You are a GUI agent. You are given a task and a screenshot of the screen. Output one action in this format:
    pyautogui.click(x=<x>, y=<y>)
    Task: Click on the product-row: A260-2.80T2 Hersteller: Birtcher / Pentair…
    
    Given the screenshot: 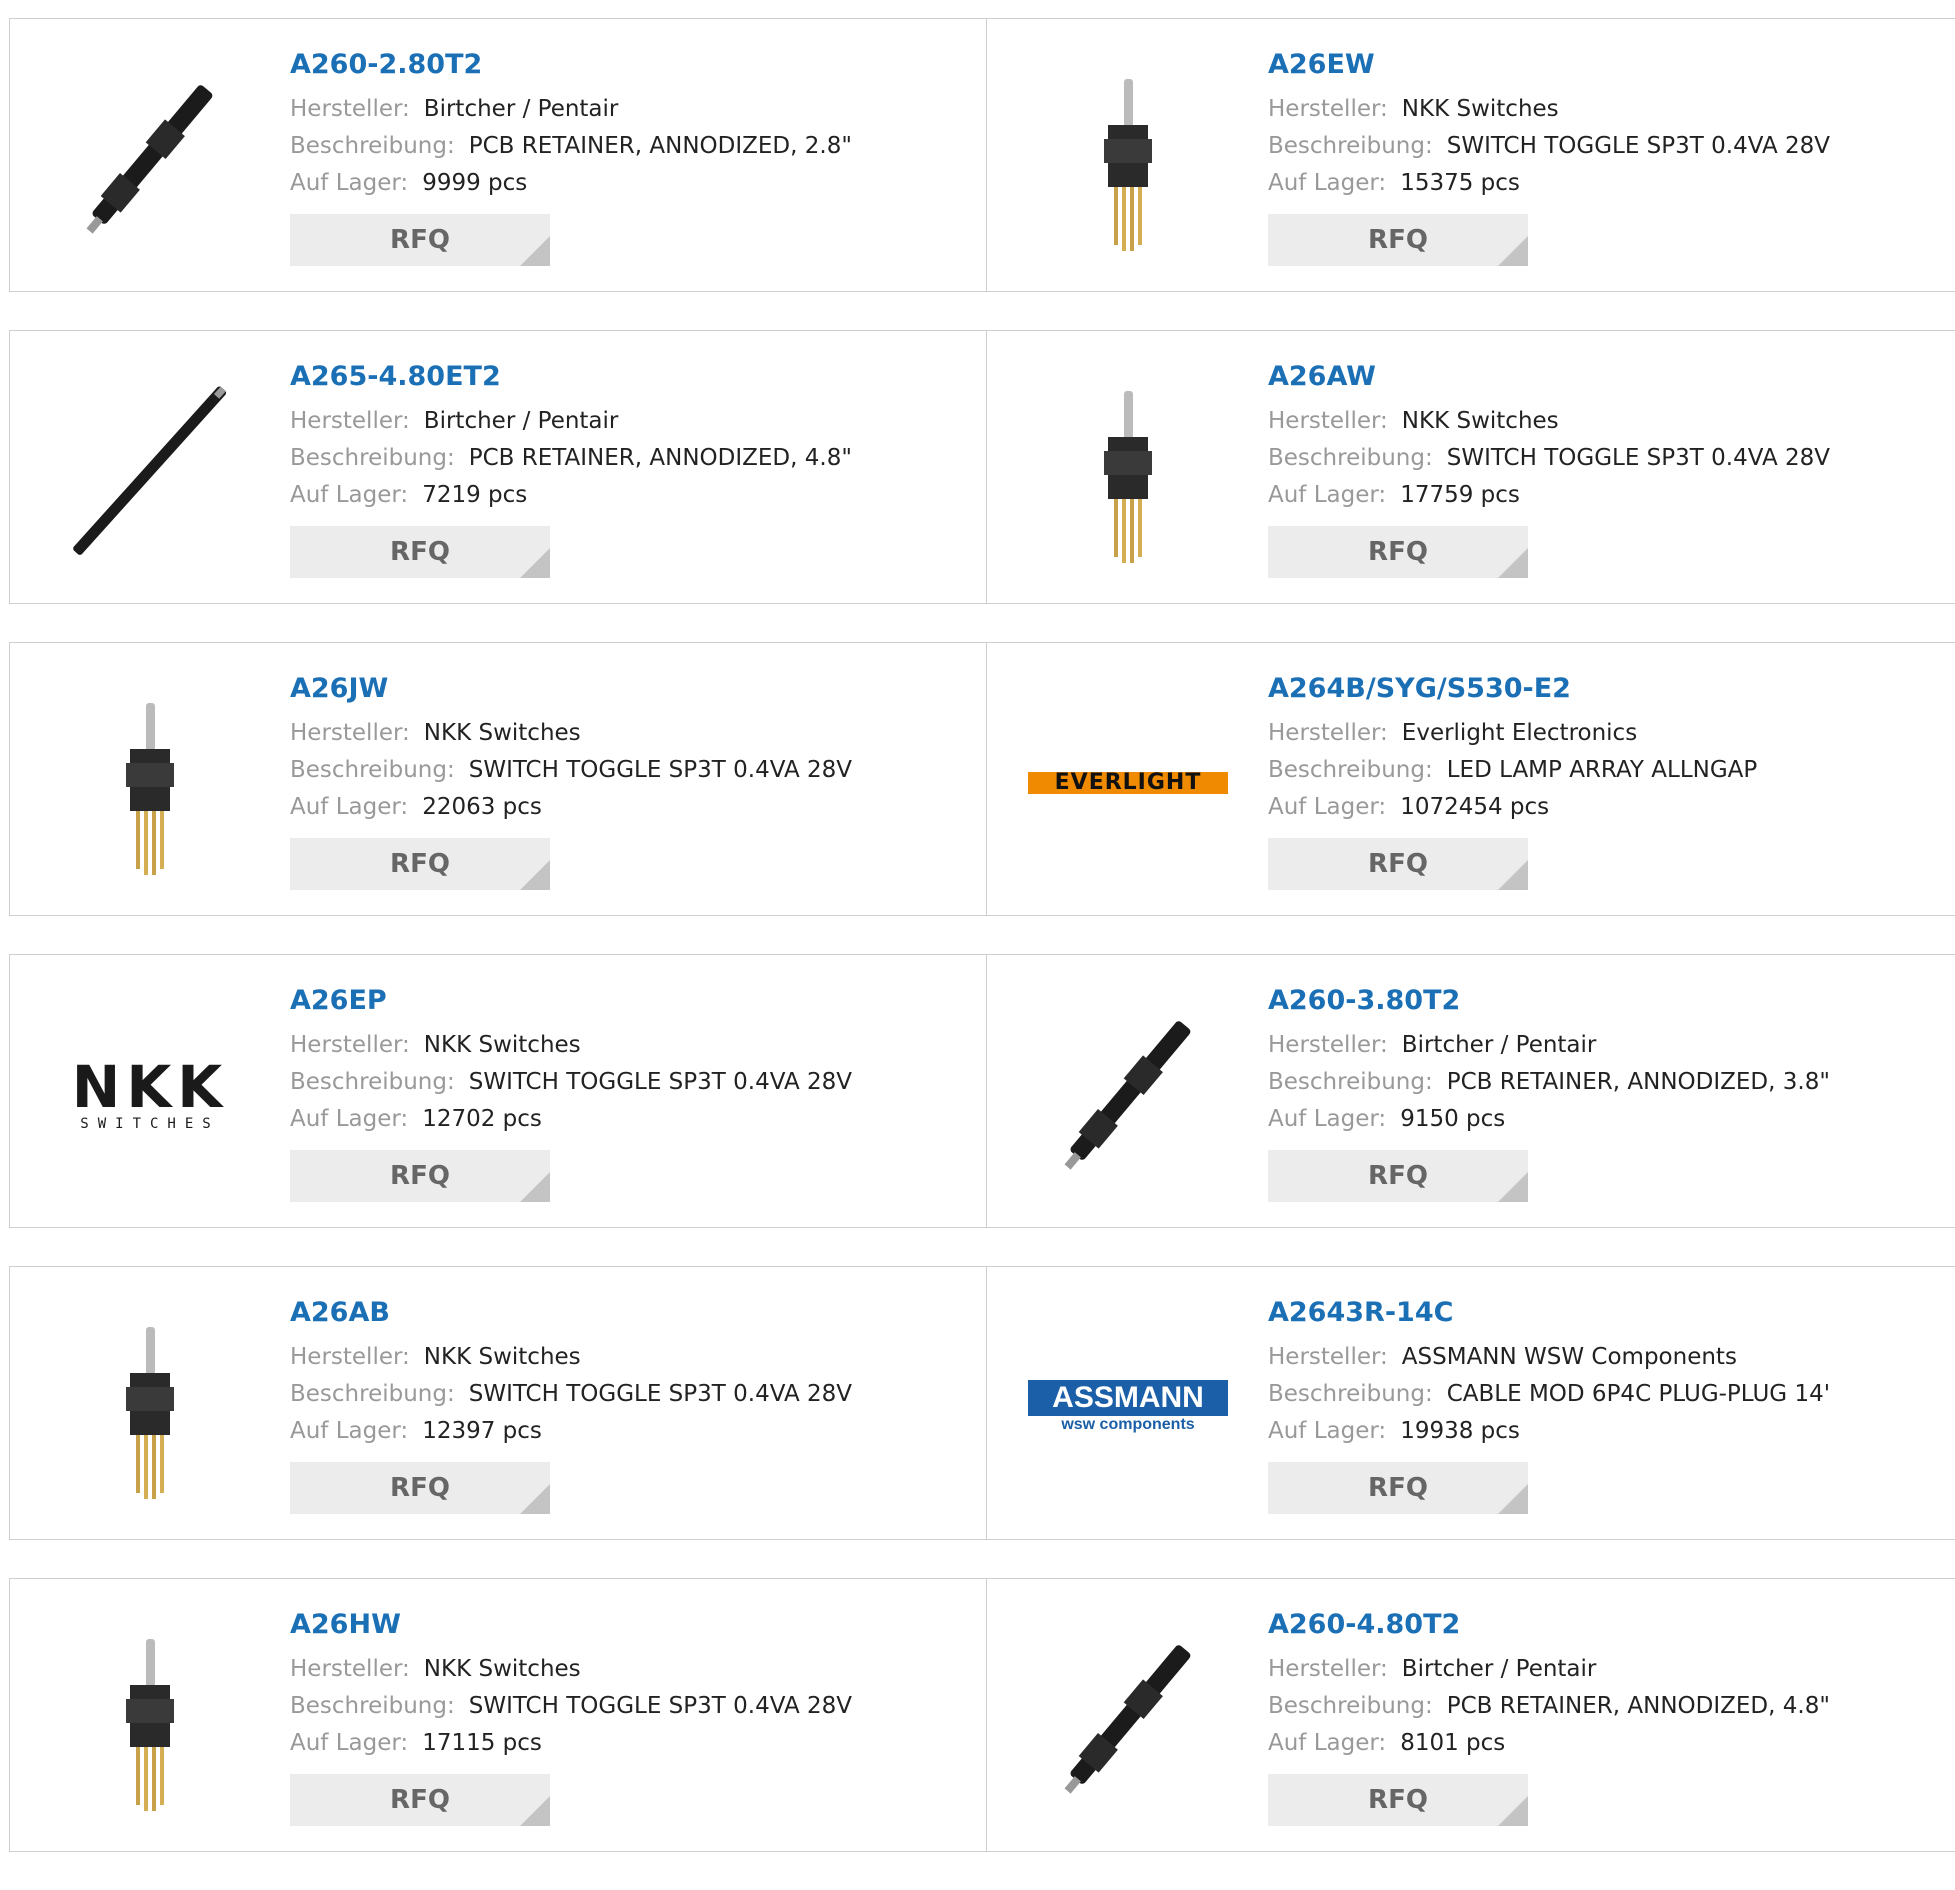 What is the action you would take?
    pyautogui.click(x=982, y=155)
    